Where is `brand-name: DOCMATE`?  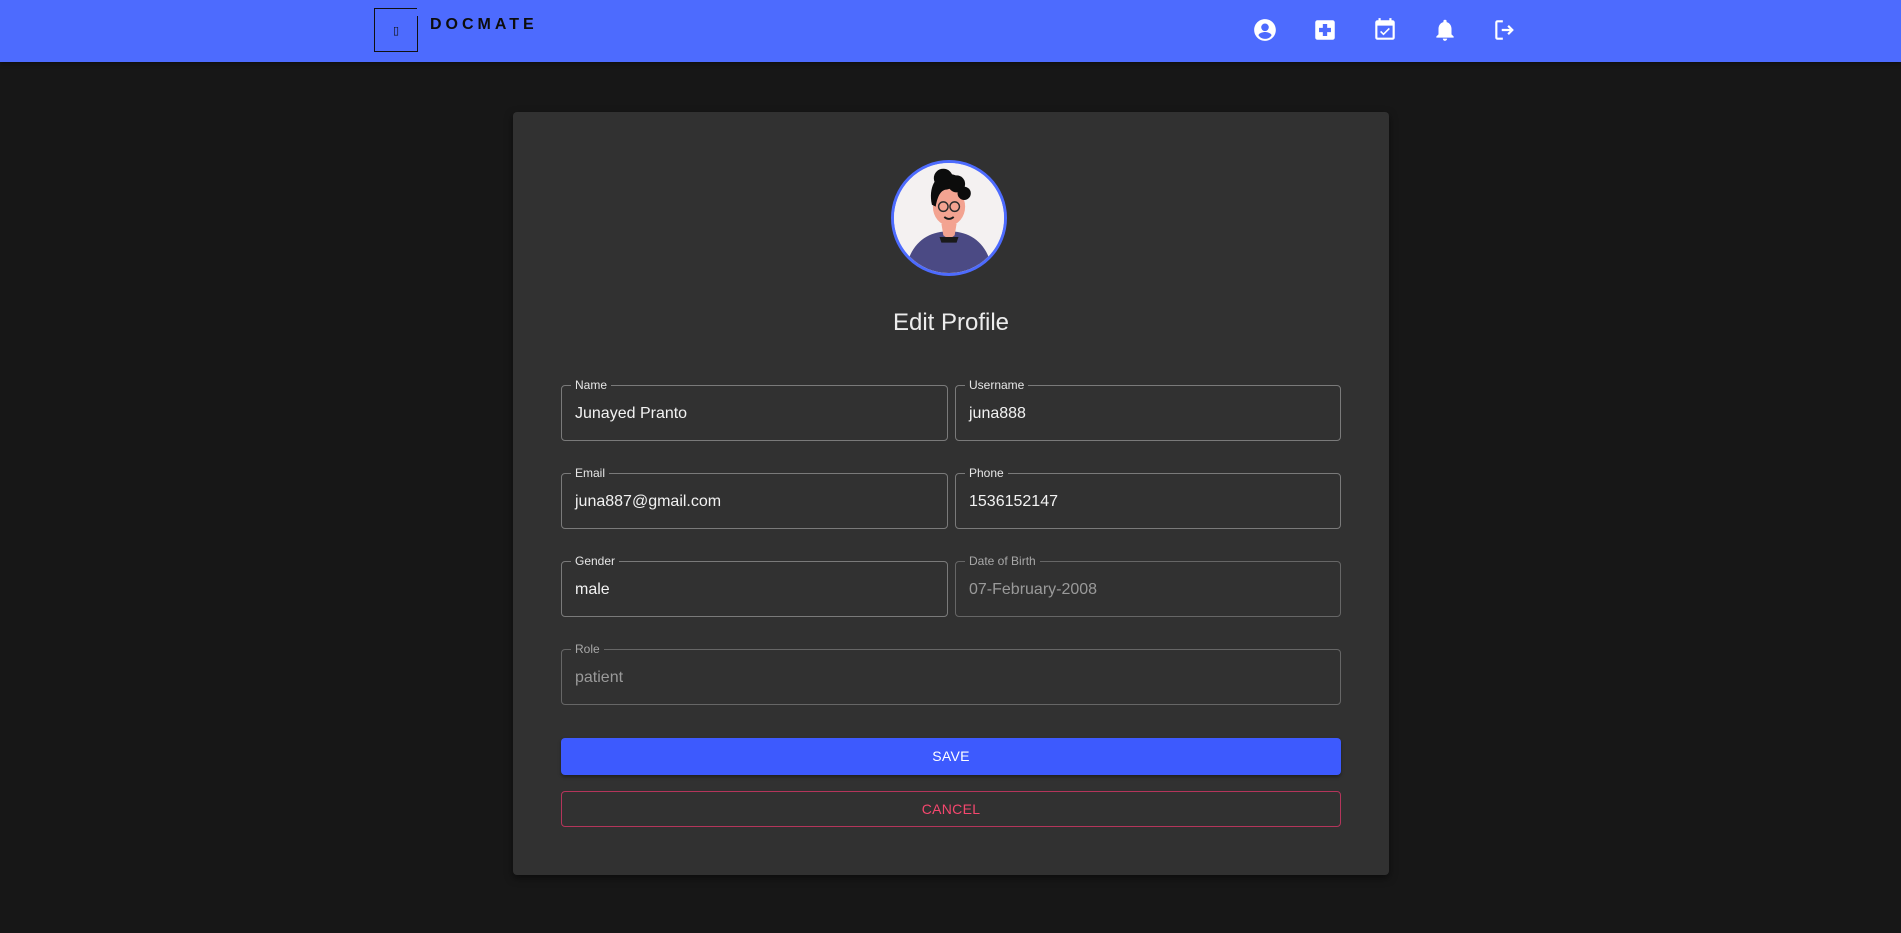 brand-name: DOCMATE is located at coordinates (484, 24).